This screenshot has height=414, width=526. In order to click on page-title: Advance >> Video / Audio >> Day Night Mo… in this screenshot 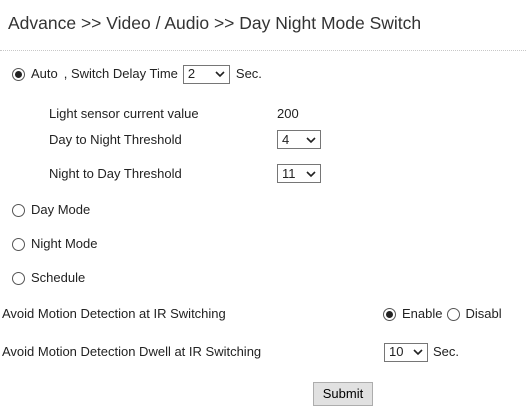, I will do `click(215, 23)`.